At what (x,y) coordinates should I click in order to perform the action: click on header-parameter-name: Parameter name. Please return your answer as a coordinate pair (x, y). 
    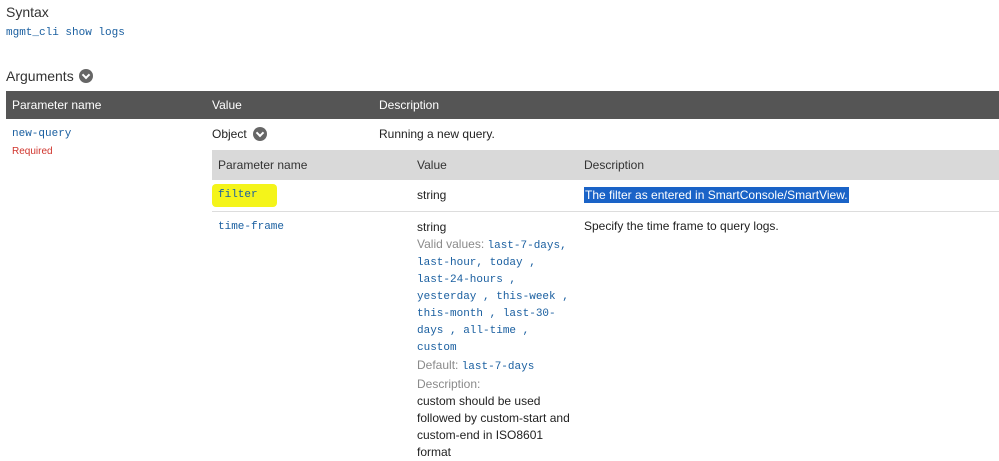
    Looking at the image, I should click on (57, 105).